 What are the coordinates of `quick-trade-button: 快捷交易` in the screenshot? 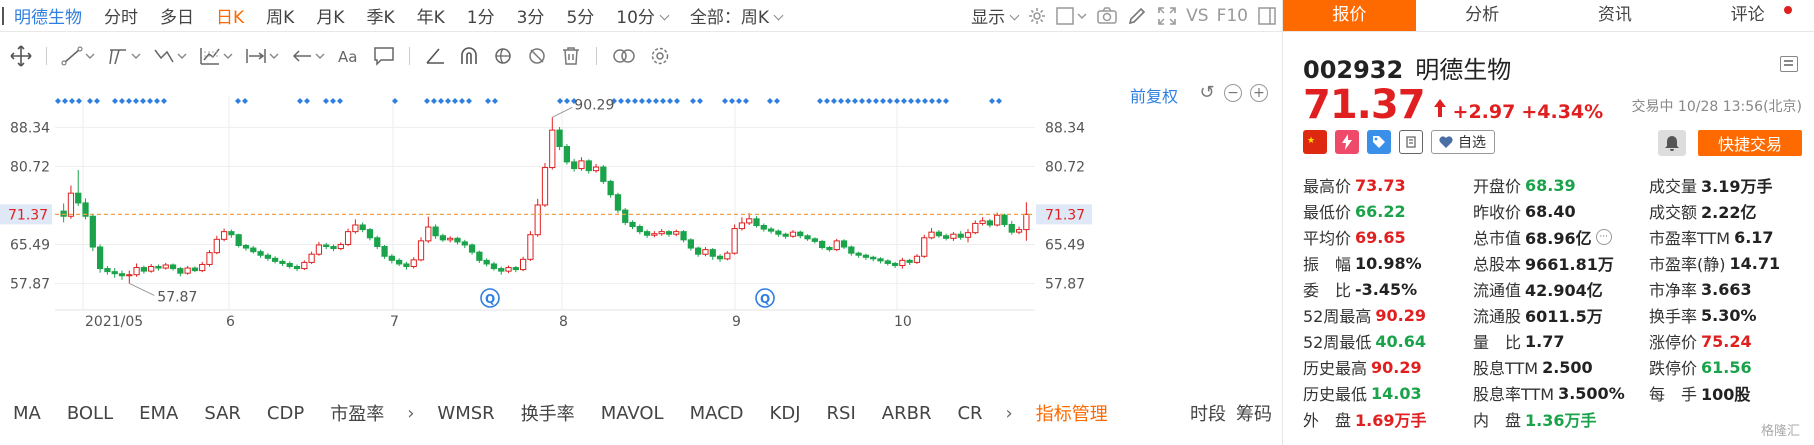 It's located at (1750, 143).